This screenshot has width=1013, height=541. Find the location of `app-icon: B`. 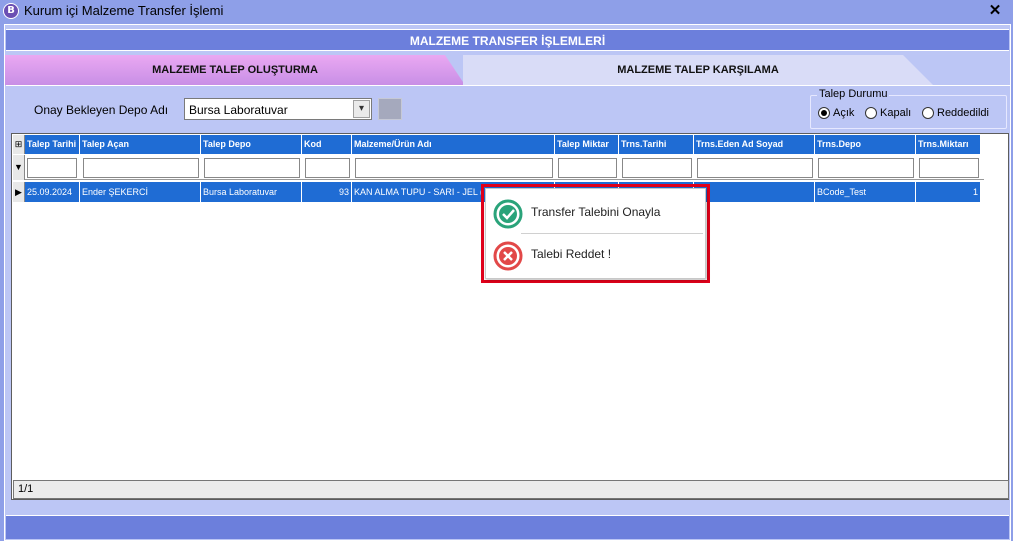

app-icon: B is located at coordinates (11, 11).